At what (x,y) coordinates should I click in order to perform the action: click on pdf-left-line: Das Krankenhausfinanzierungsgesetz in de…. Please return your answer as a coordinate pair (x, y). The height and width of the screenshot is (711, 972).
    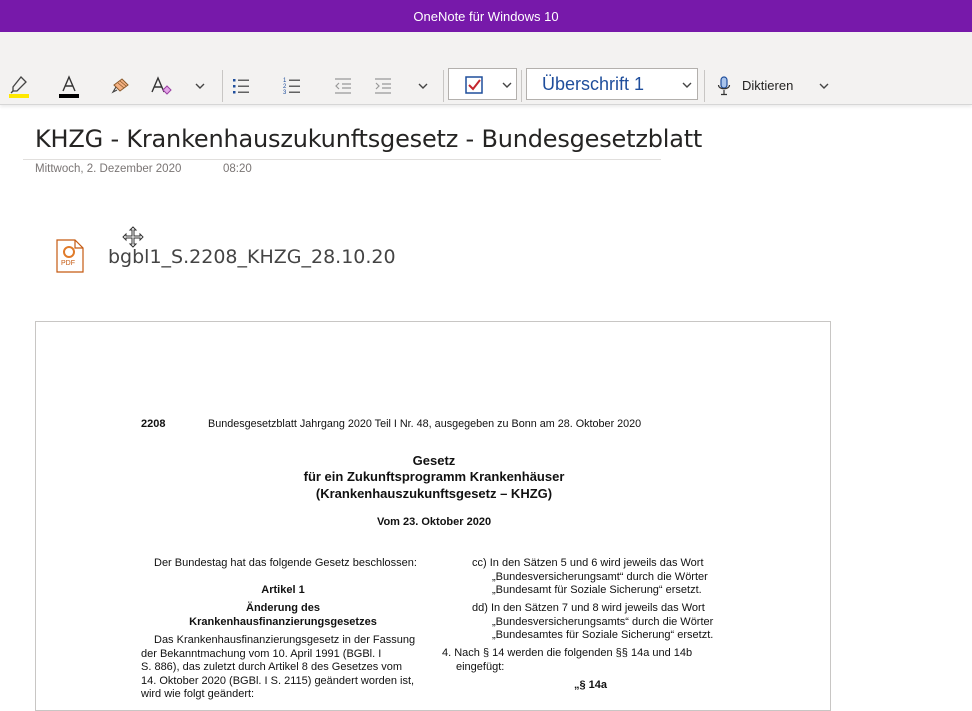
    Looking at the image, I should click on (285, 640).